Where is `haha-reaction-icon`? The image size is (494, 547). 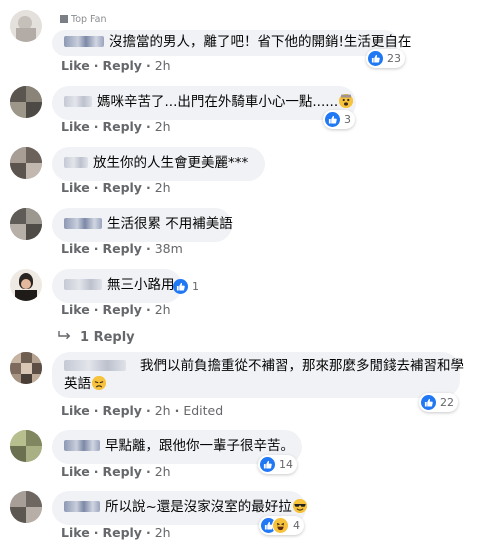 haha-reaction-icon is located at coordinates (280, 525).